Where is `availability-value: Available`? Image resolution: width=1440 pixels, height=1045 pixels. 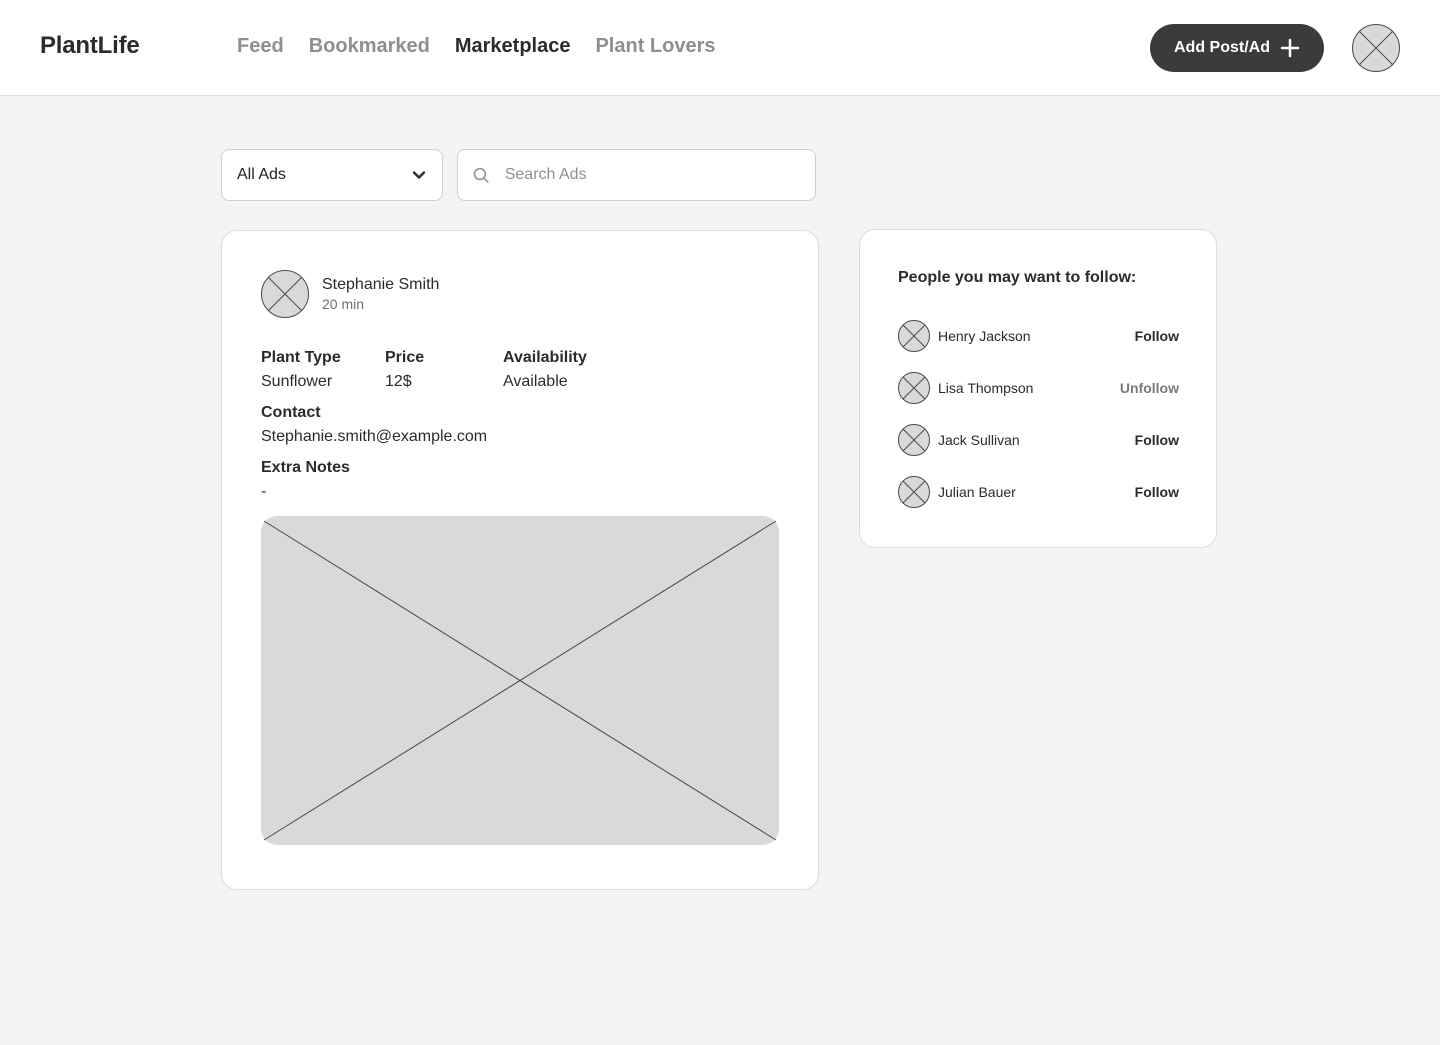 availability-value: Available is located at coordinates (535, 381).